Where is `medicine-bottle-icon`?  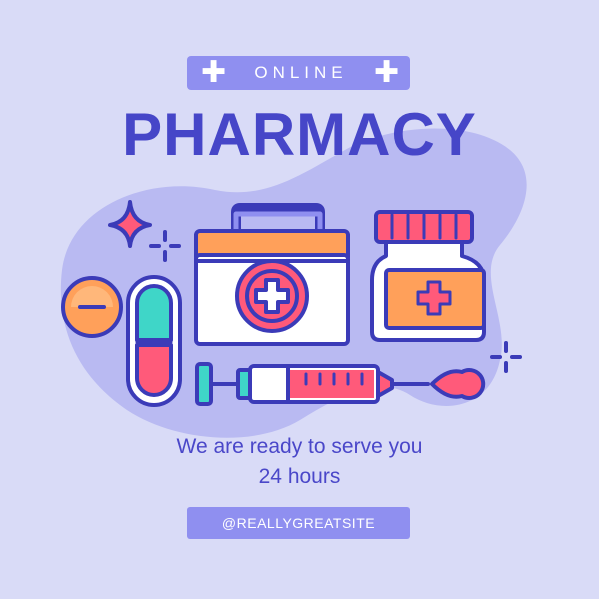
medicine-bottle-icon is located at coordinates (428, 276).